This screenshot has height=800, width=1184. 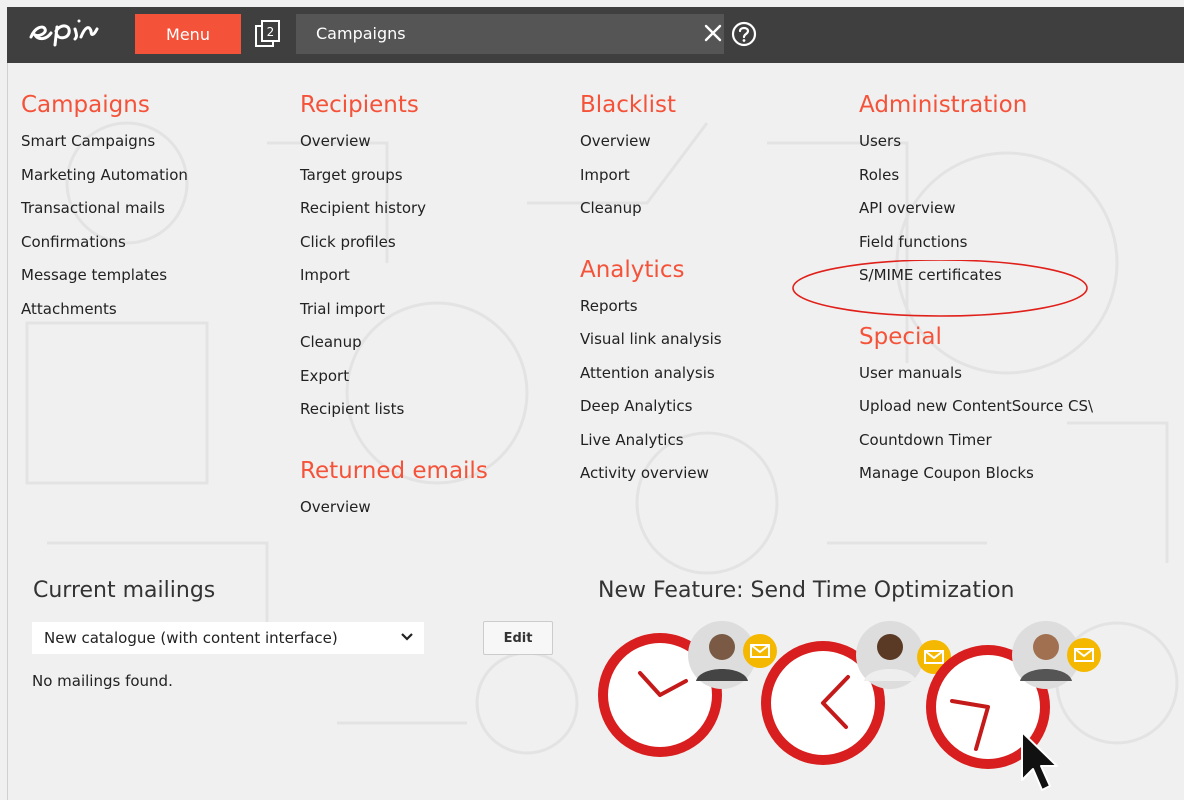 What do you see at coordinates (394, 343) in the screenshot?
I see `menu-item-recipients-cleanup: Cleanup` at bounding box center [394, 343].